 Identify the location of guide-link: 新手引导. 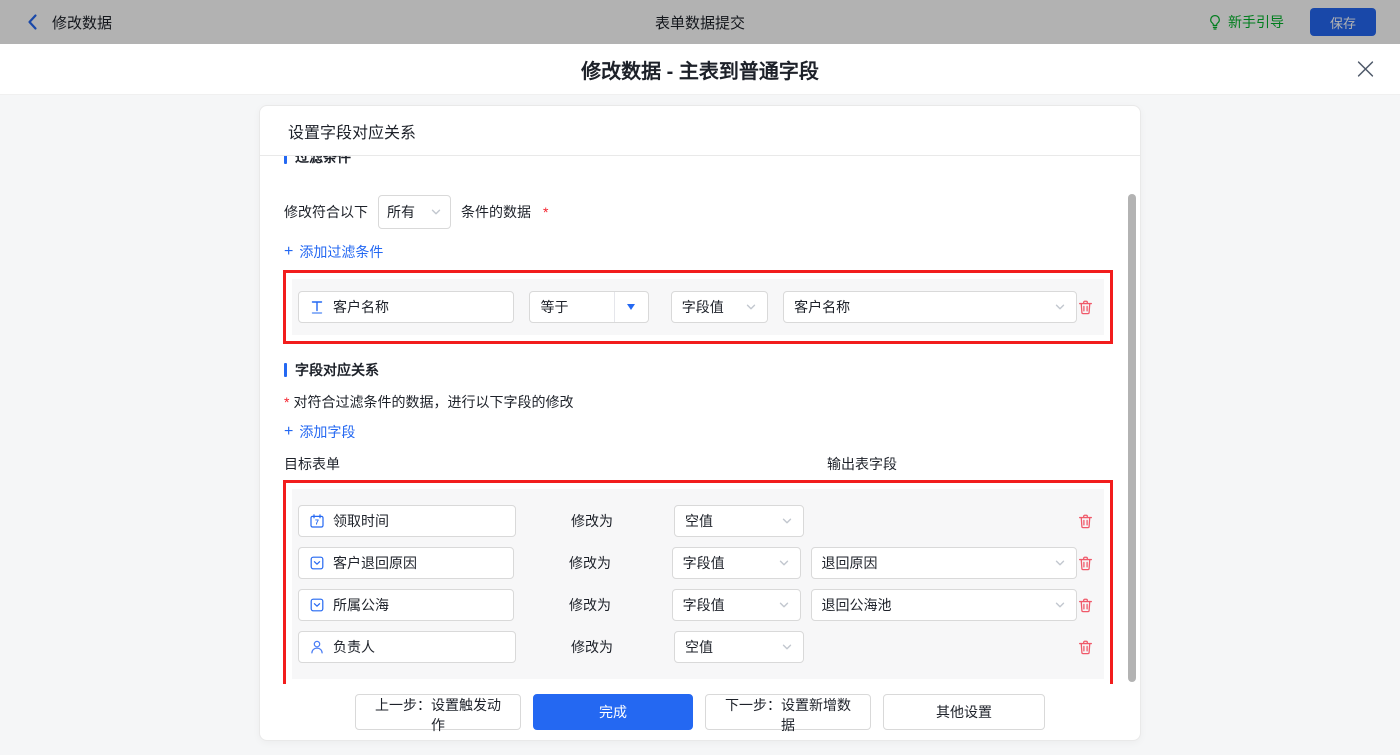
(1245, 22).